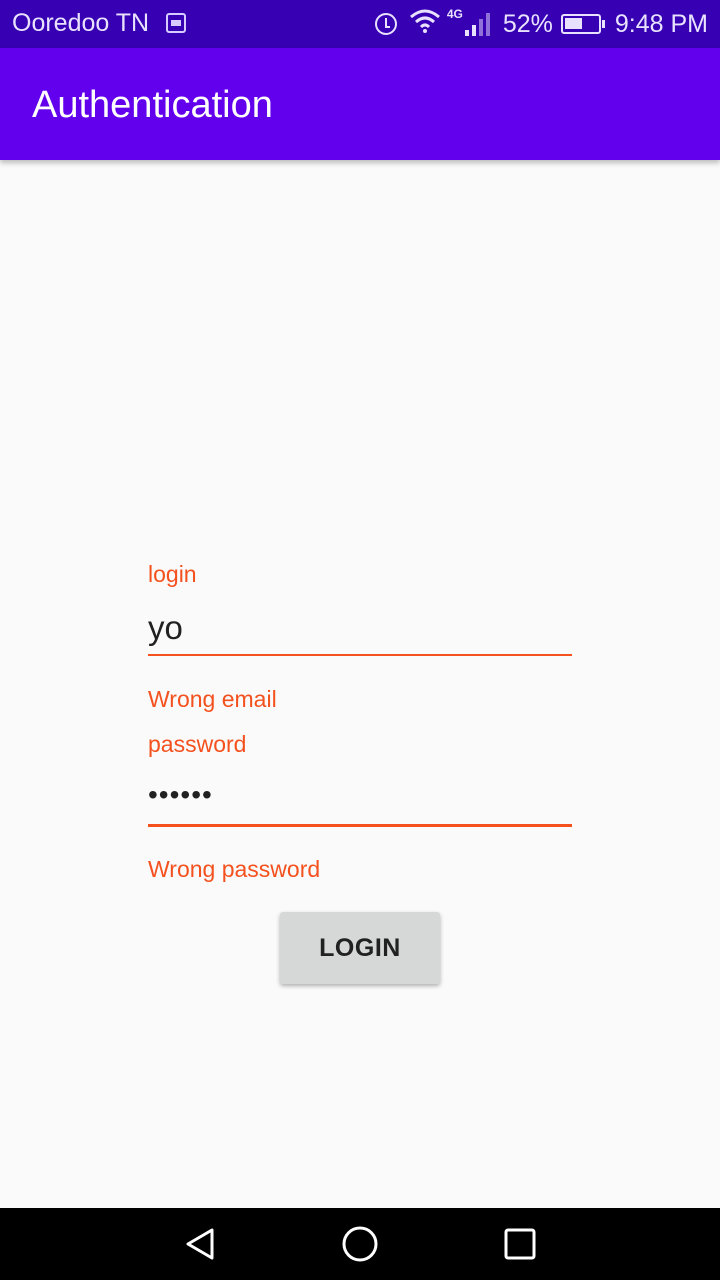 Image resolution: width=720 pixels, height=1280 pixels. What do you see at coordinates (360, 628) in the screenshot?
I see `login-input` at bounding box center [360, 628].